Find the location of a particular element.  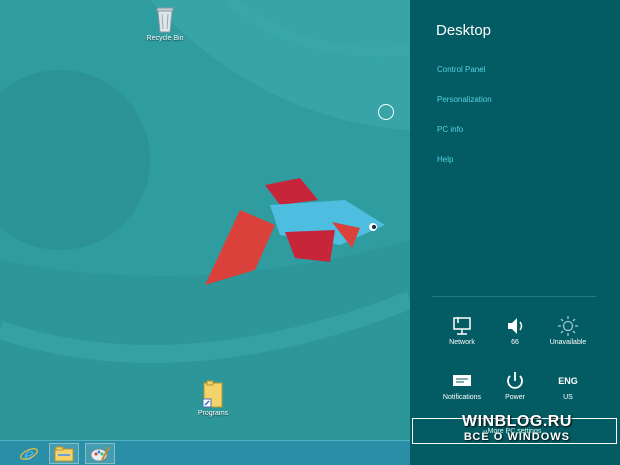

network-label: Network is located at coordinates (462, 342).